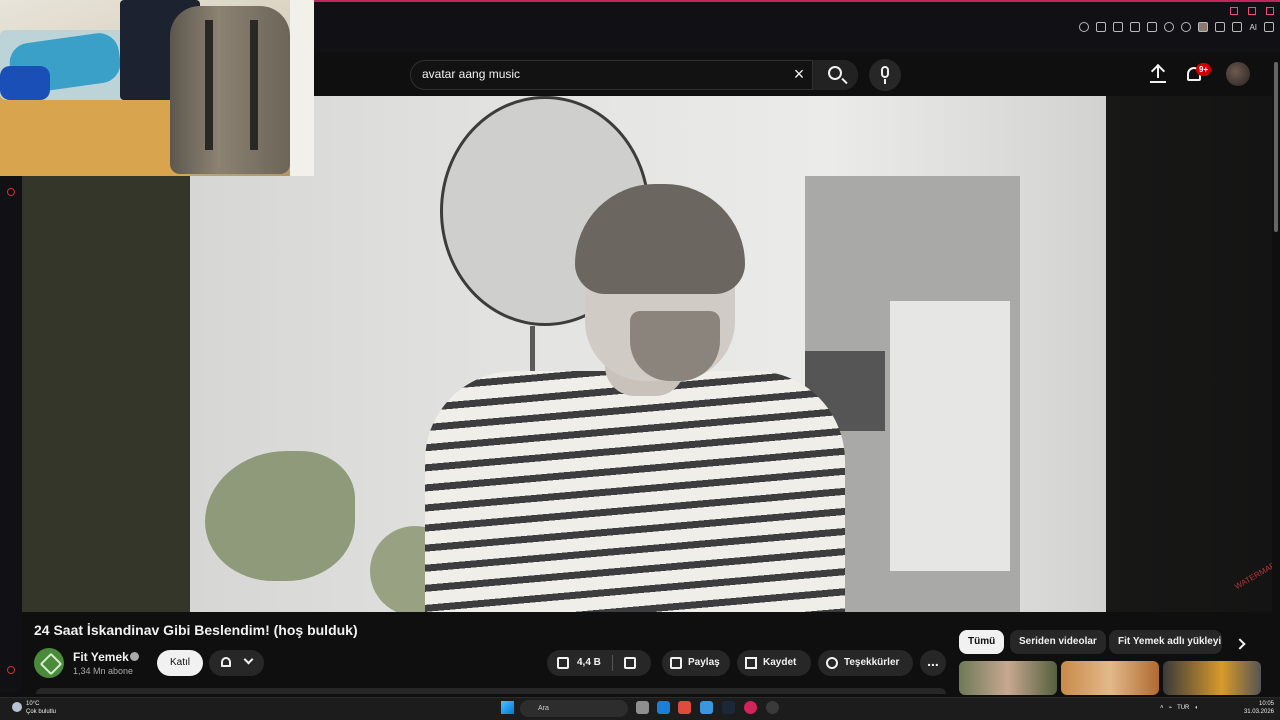  What do you see at coordinates (1169, 27) in the screenshot?
I see `heart-icon` at bounding box center [1169, 27].